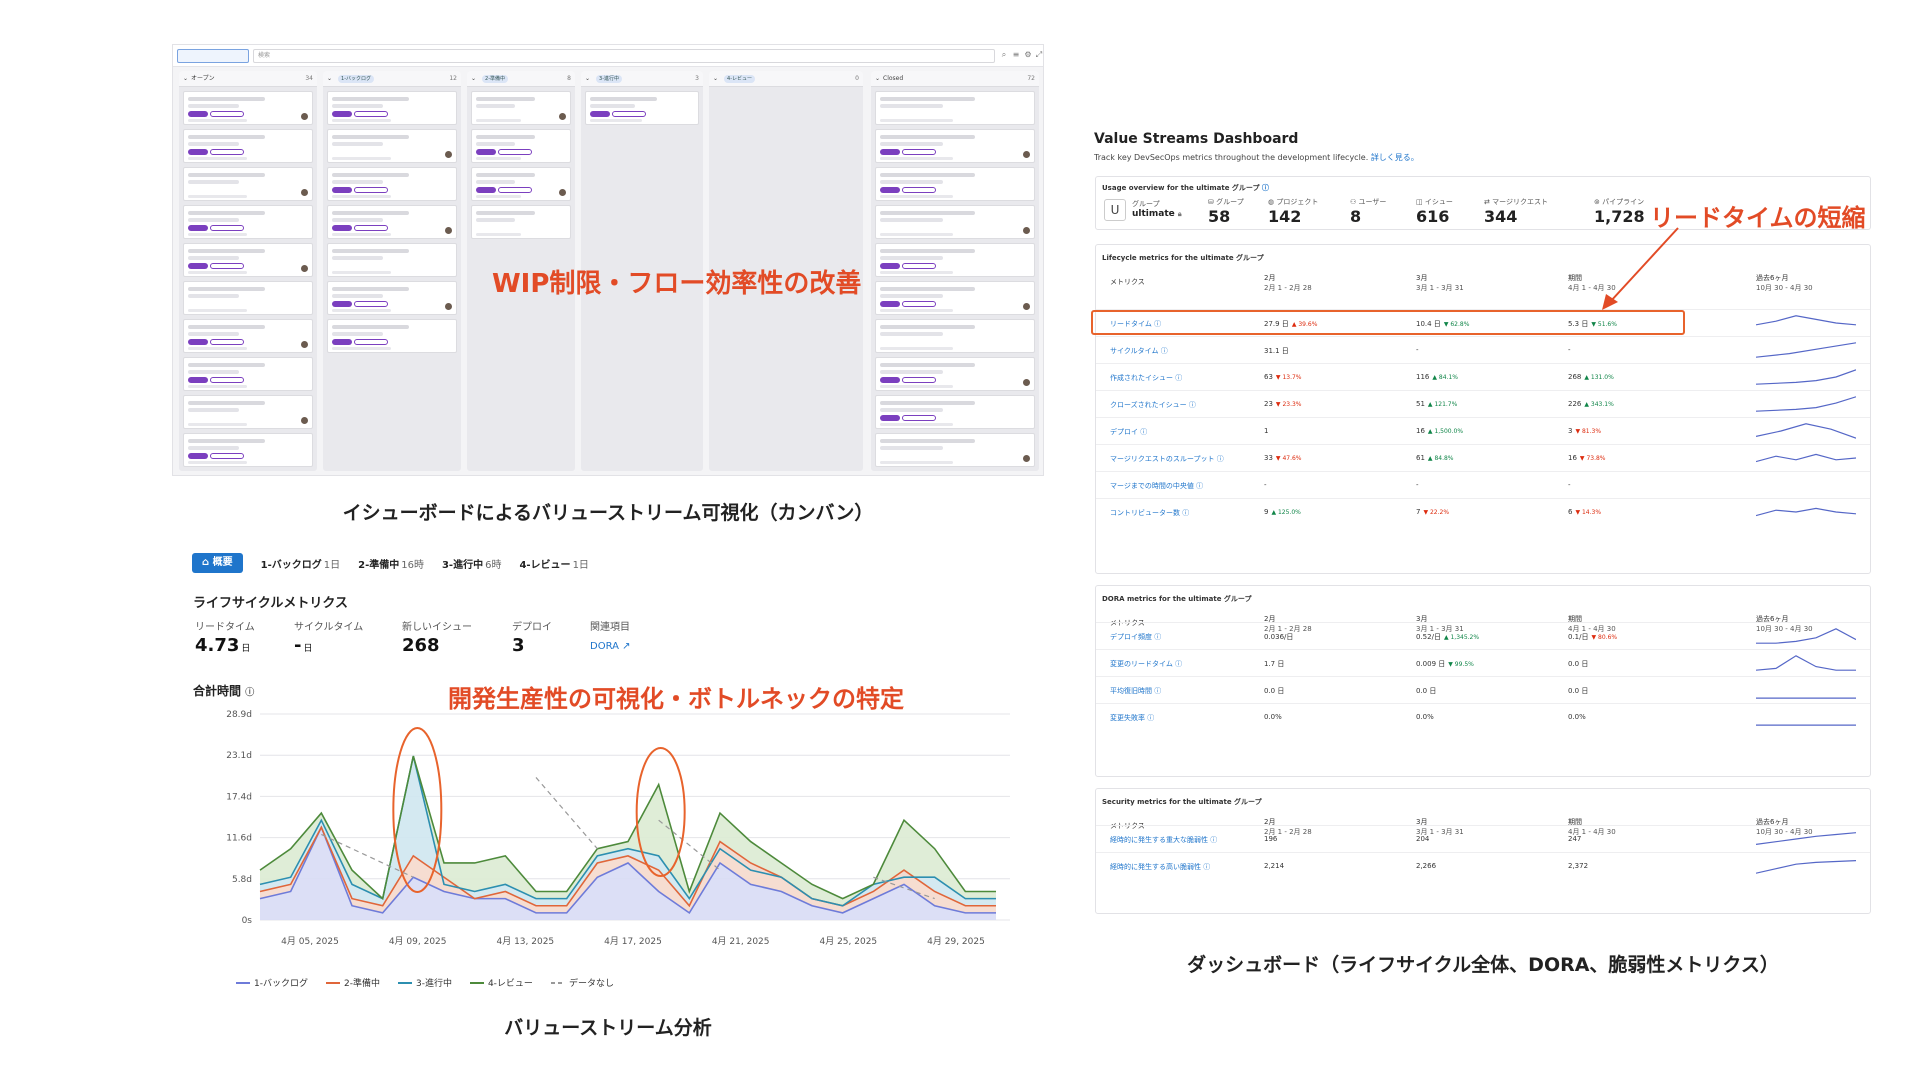 This screenshot has height=1080, width=1920. Describe the element at coordinates (610, 646) in the screenshot. I see `dora-link: DORA ↗` at that location.